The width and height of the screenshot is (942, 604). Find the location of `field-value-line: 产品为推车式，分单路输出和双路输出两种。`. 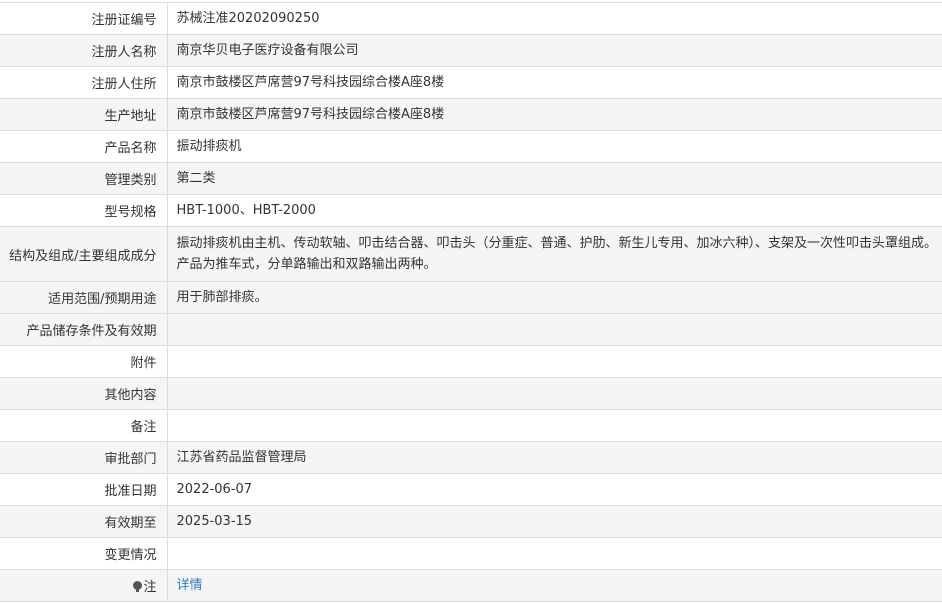

field-value-line: 产品为推车式，分单路输出和双路输出两种。 is located at coordinates (306, 264).